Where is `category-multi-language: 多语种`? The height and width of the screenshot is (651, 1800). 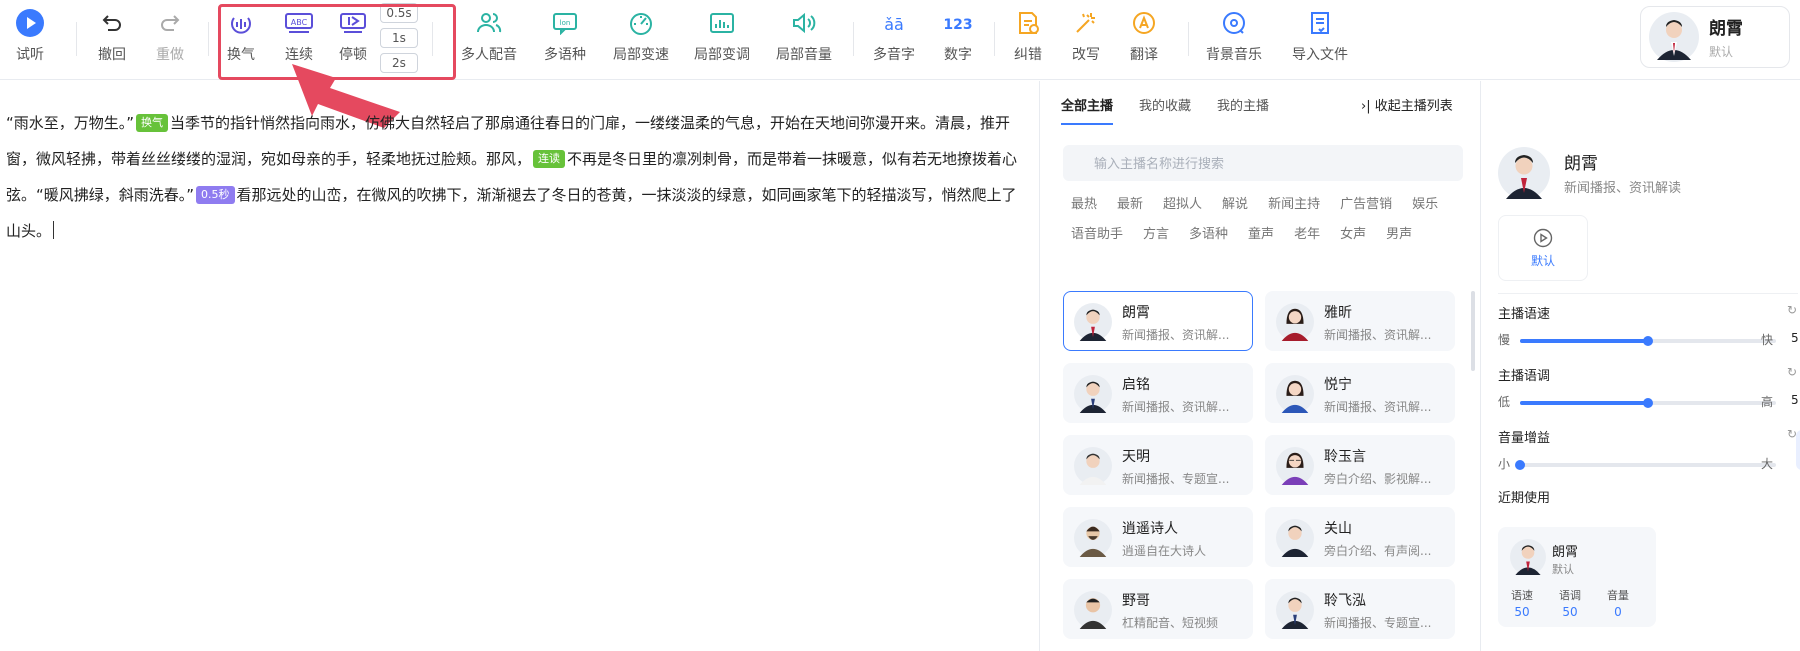
category-multi-language: 多语种 is located at coordinates (1208, 238).